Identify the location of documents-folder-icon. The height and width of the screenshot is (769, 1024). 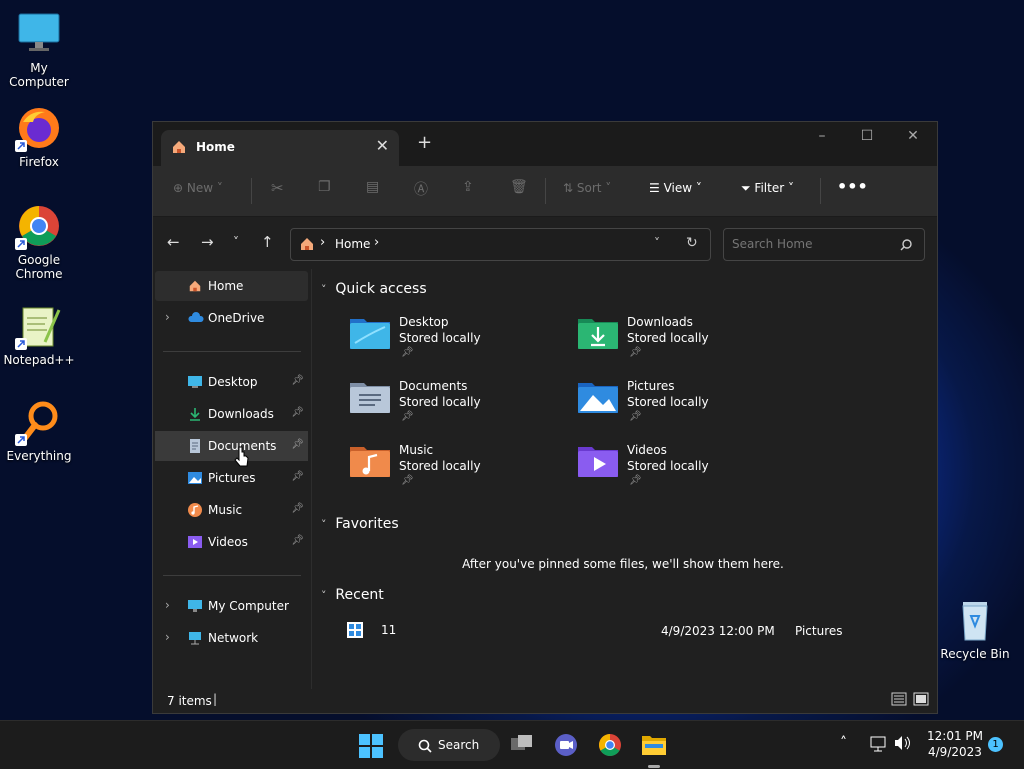
(370, 398).